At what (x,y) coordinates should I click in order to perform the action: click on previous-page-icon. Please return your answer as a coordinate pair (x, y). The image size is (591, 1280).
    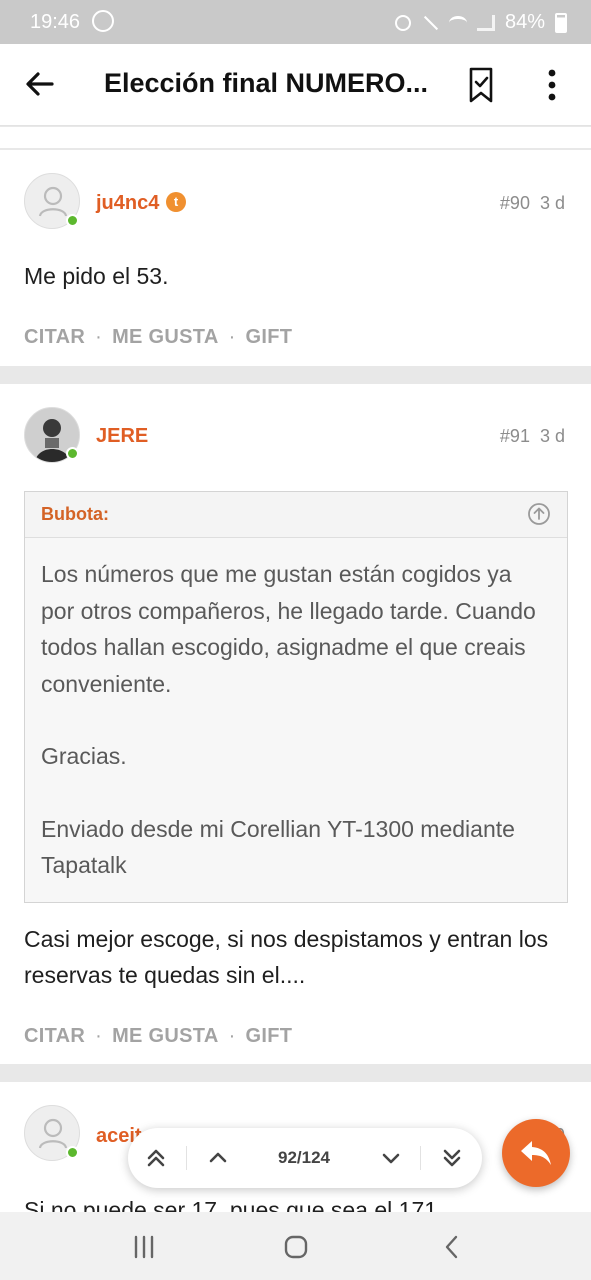
    Looking at the image, I should click on (218, 1158).